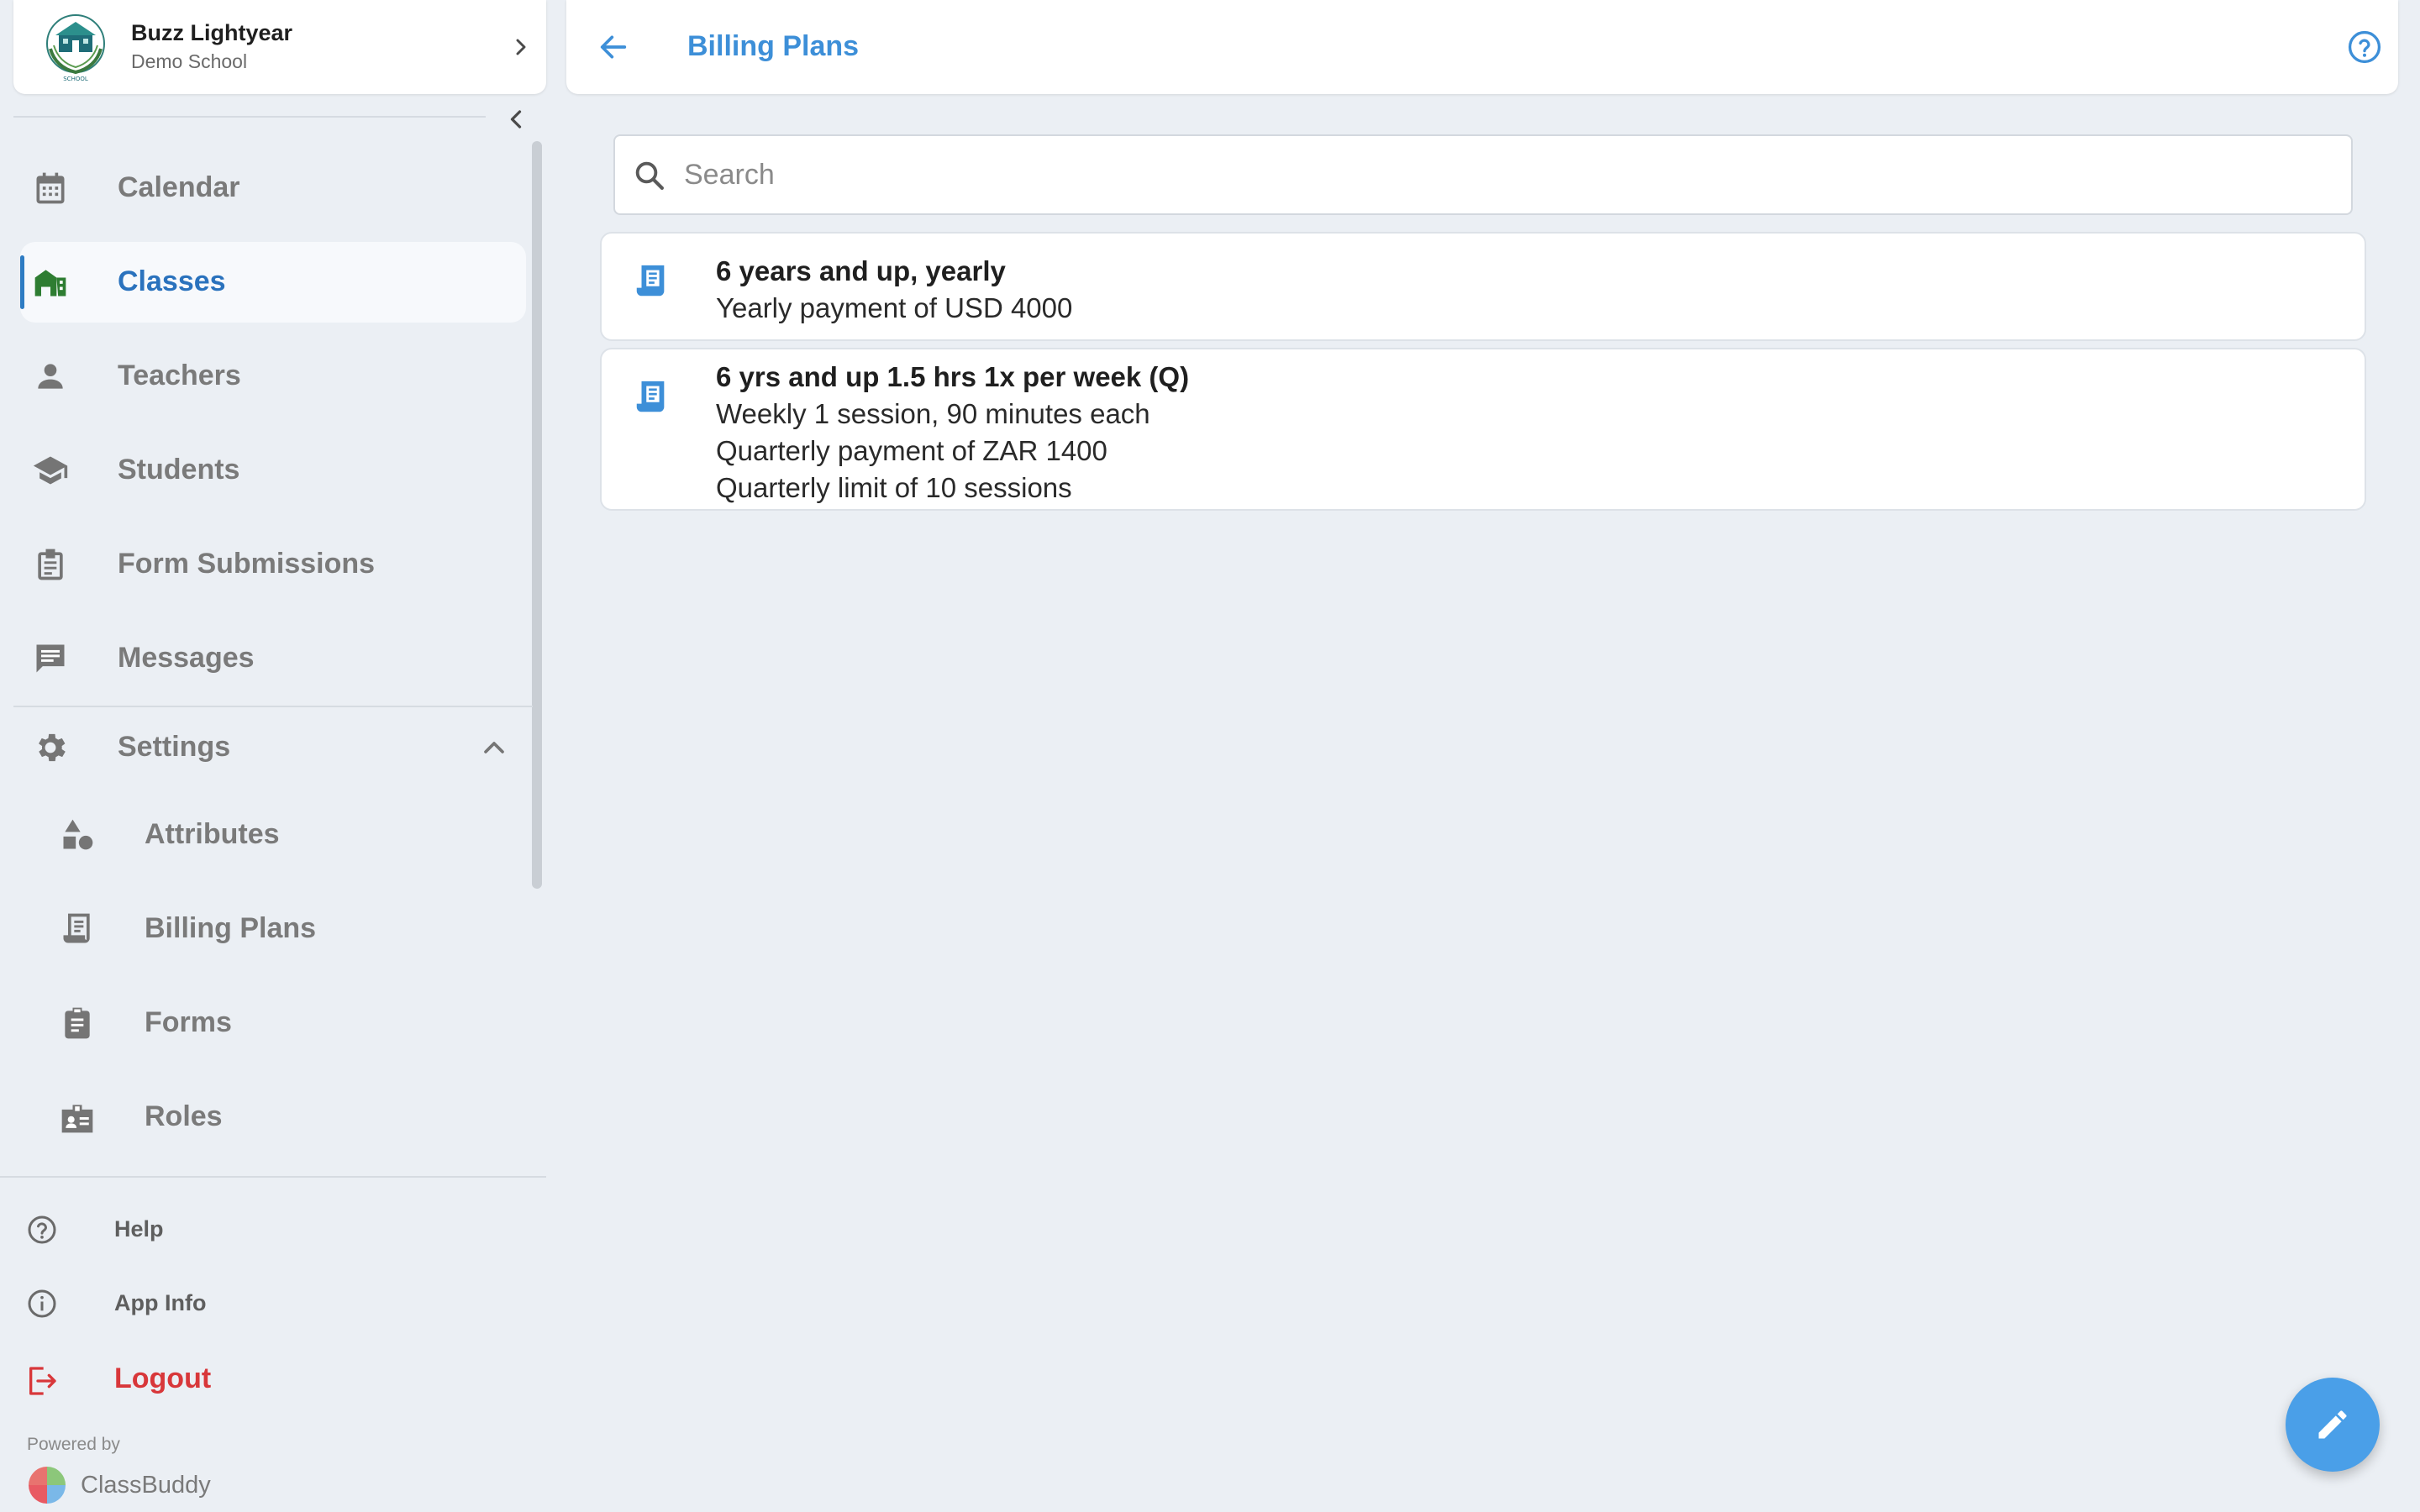 This screenshot has width=2420, height=1512. I want to click on sidebar-item-attributes: Attributes, so click(273, 835).